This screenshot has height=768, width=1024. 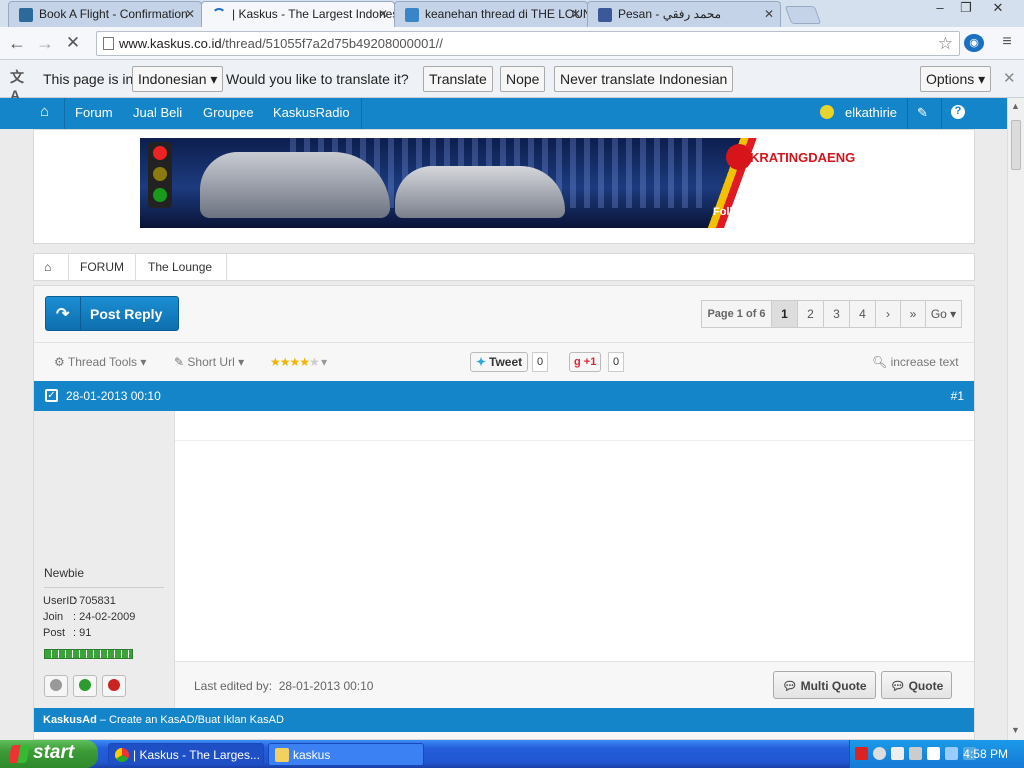 I want to click on url-host: www.kaskus.co.id, so click(x=170, y=43).